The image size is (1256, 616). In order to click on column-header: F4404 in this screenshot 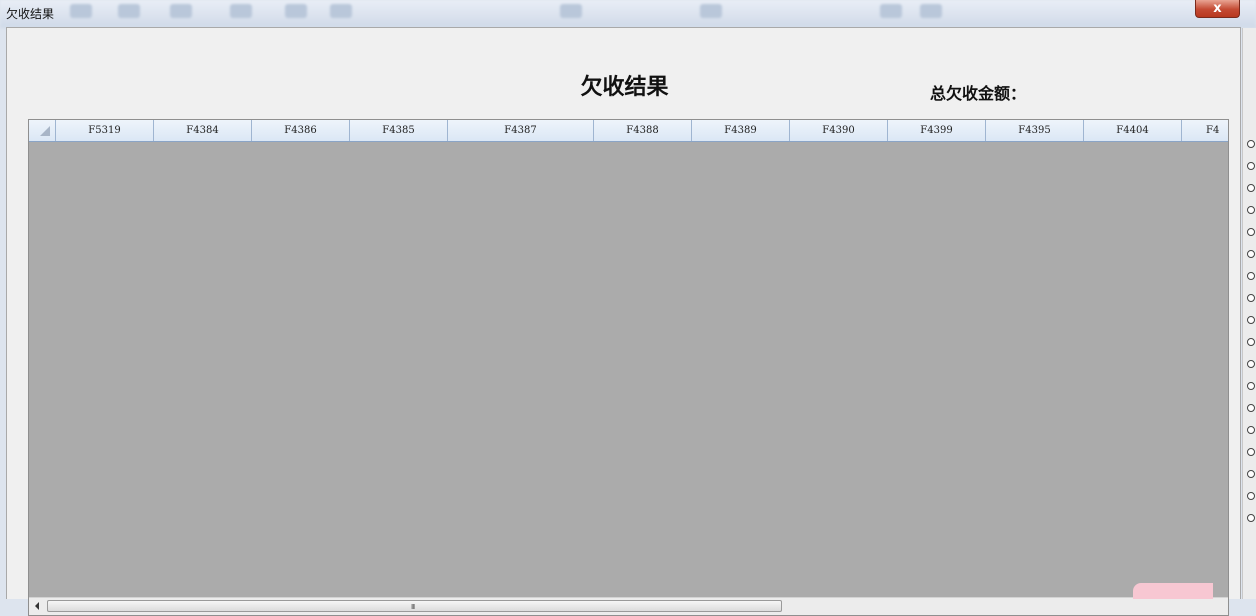, I will do `click(1133, 130)`.